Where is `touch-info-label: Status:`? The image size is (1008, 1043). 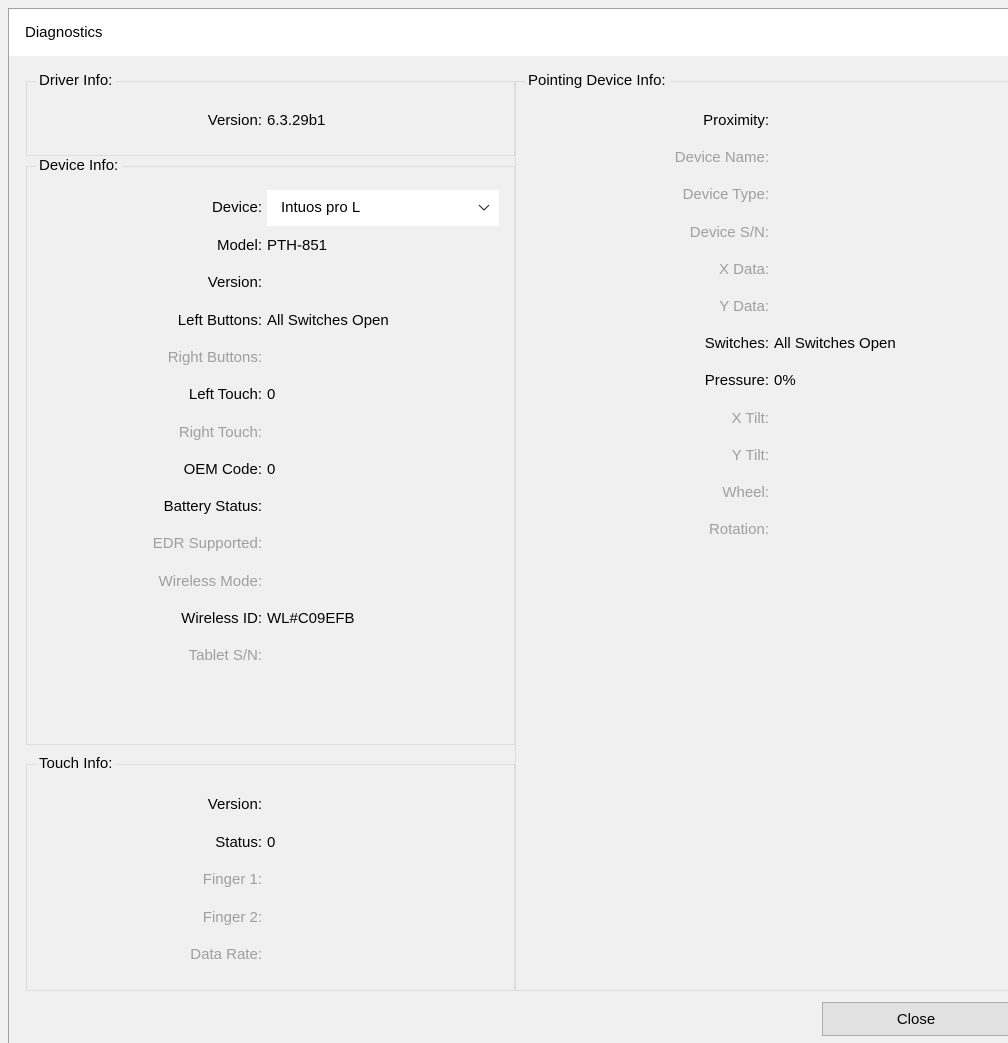 touch-info-label: Status: is located at coordinates (238, 842).